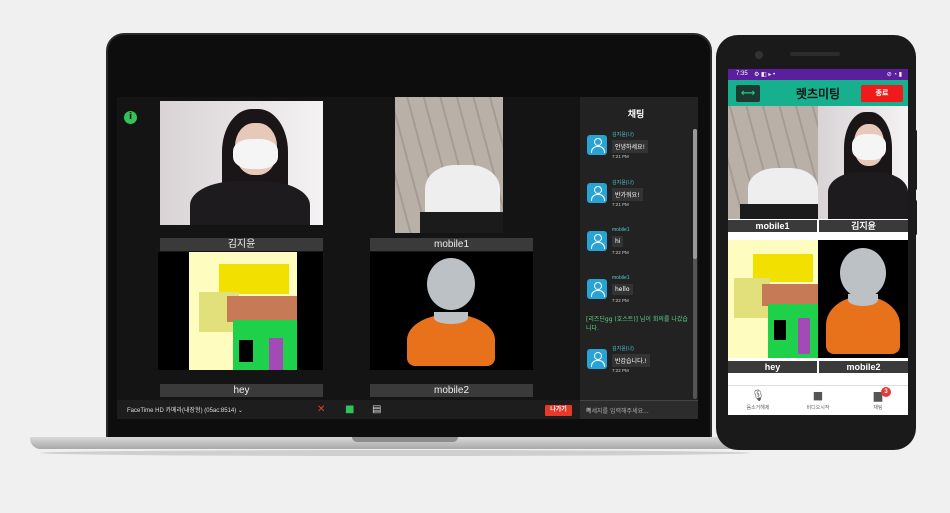 The height and width of the screenshot is (513, 950). What do you see at coordinates (321, 409) in the screenshot?
I see `mic-off-icon: ✕` at bounding box center [321, 409].